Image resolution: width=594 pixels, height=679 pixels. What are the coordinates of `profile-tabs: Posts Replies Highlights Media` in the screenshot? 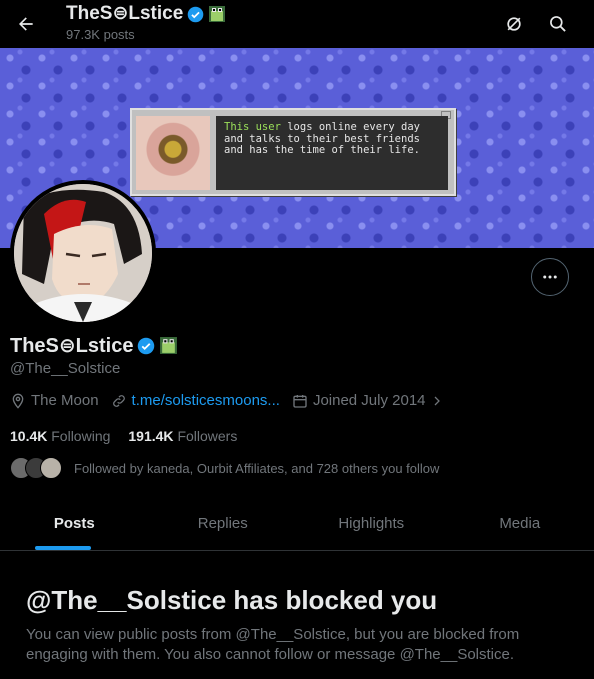 It's located at (297, 525).